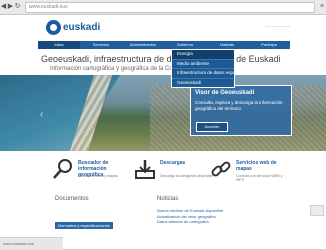 The image size is (326, 250). Describe the element at coordinates (212, 127) in the screenshot. I see `promo-button: Acceder` at that location.